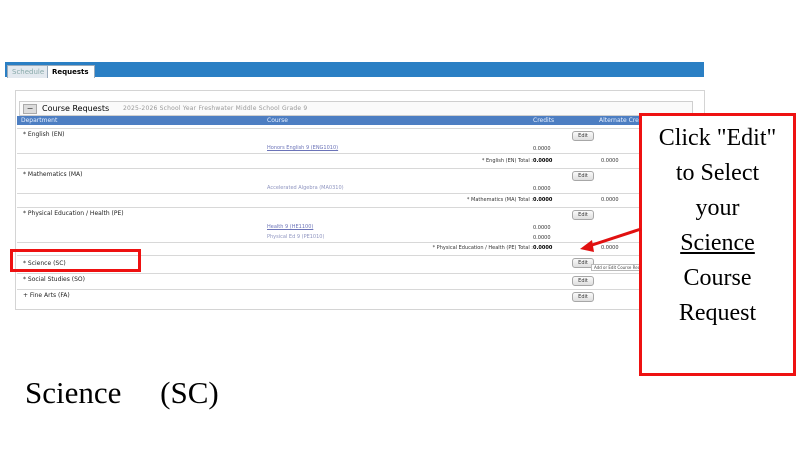 This screenshot has width=800, height=450. Describe the element at coordinates (360, 227) in the screenshot. I see `course-row: Health 9 (HE1100) 0.0000` at that location.